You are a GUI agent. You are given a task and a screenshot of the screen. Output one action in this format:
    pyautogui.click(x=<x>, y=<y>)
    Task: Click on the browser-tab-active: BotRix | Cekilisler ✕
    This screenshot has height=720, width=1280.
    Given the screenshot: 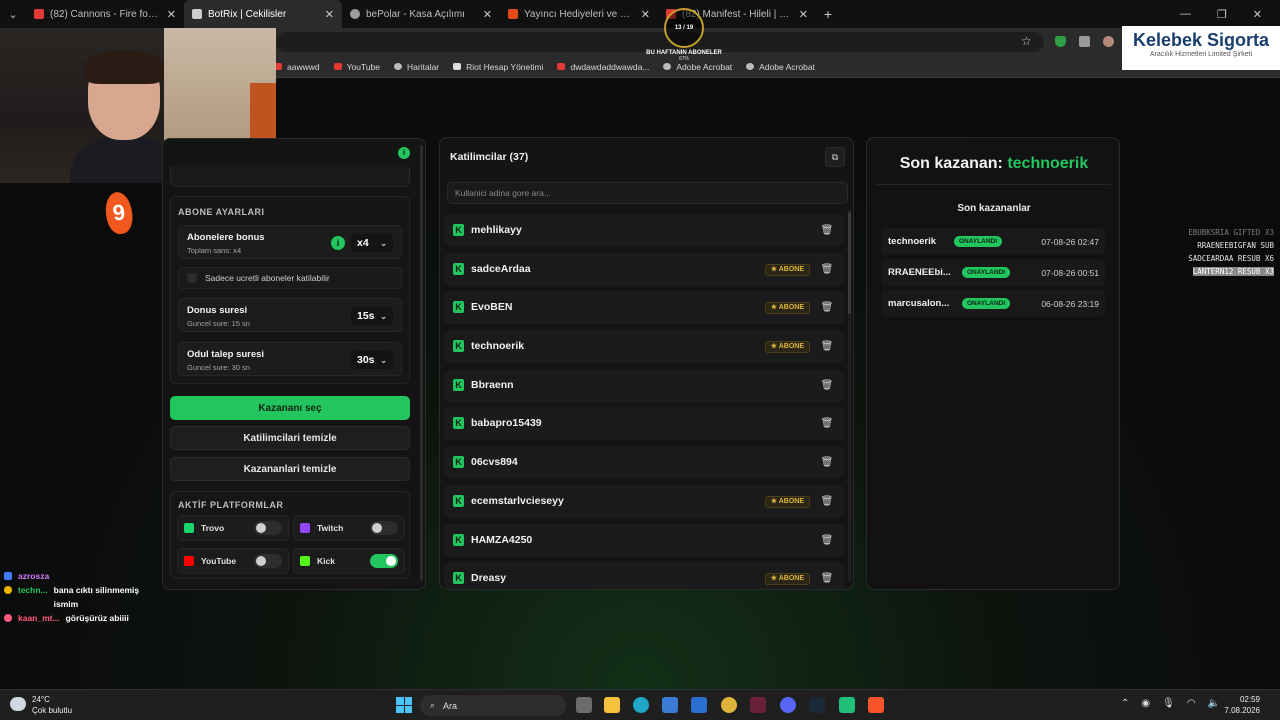 What is the action you would take?
    pyautogui.click(x=263, y=14)
    